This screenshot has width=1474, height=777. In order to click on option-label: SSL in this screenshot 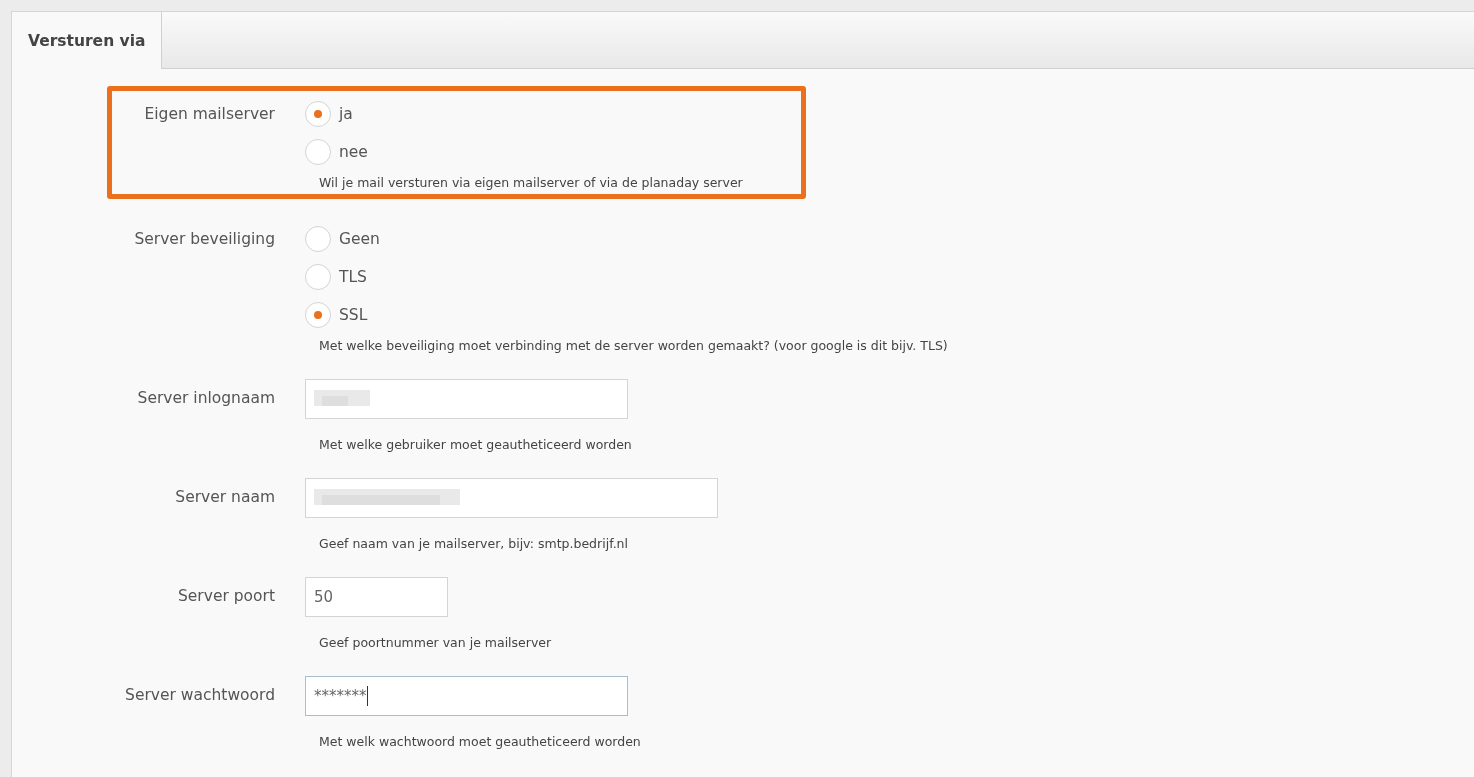, I will do `click(353, 315)`.